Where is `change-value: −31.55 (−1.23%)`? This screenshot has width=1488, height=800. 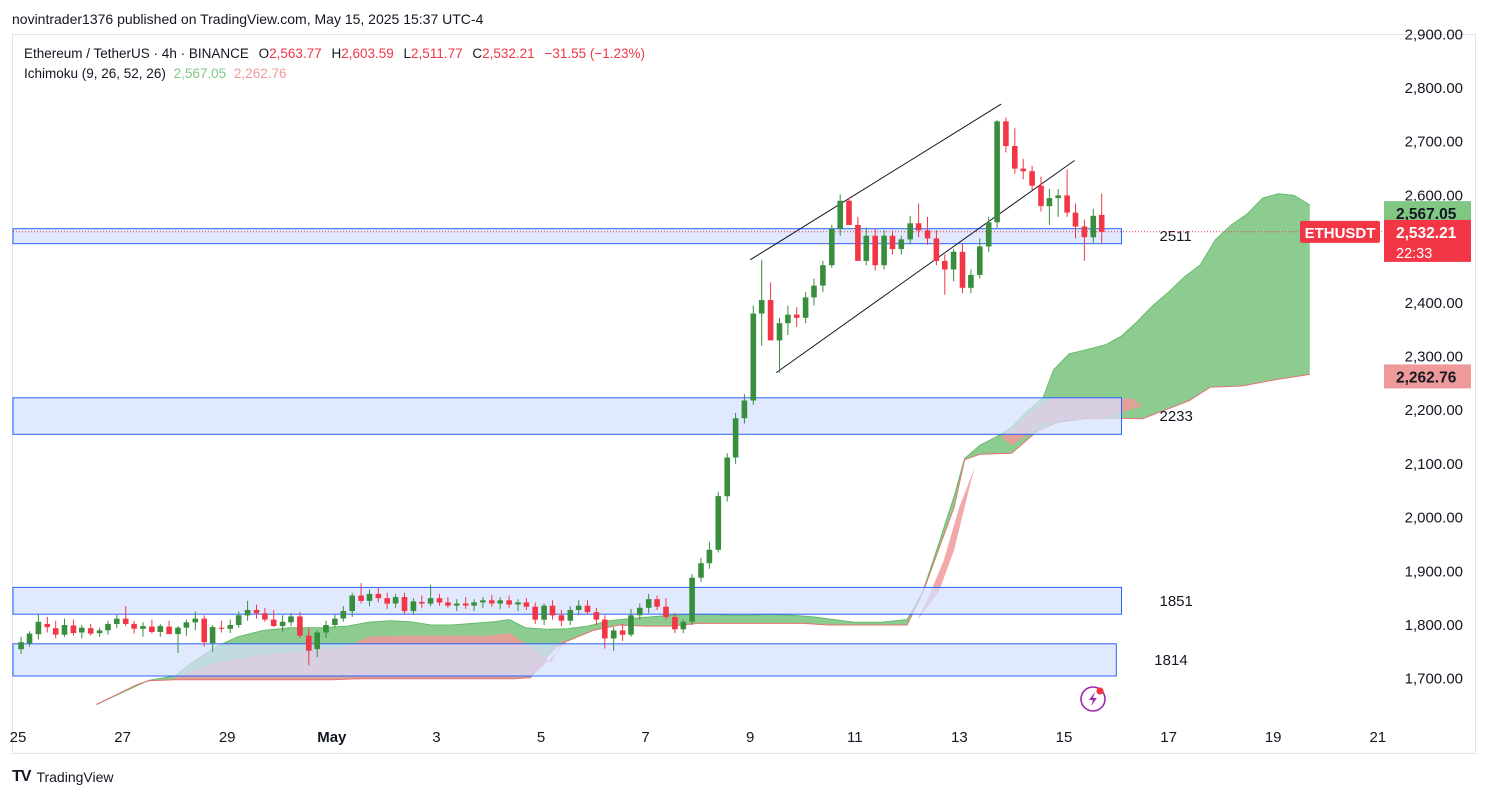 change-value: −31.55 (−1.23%) is located at coordinates (595, 53).